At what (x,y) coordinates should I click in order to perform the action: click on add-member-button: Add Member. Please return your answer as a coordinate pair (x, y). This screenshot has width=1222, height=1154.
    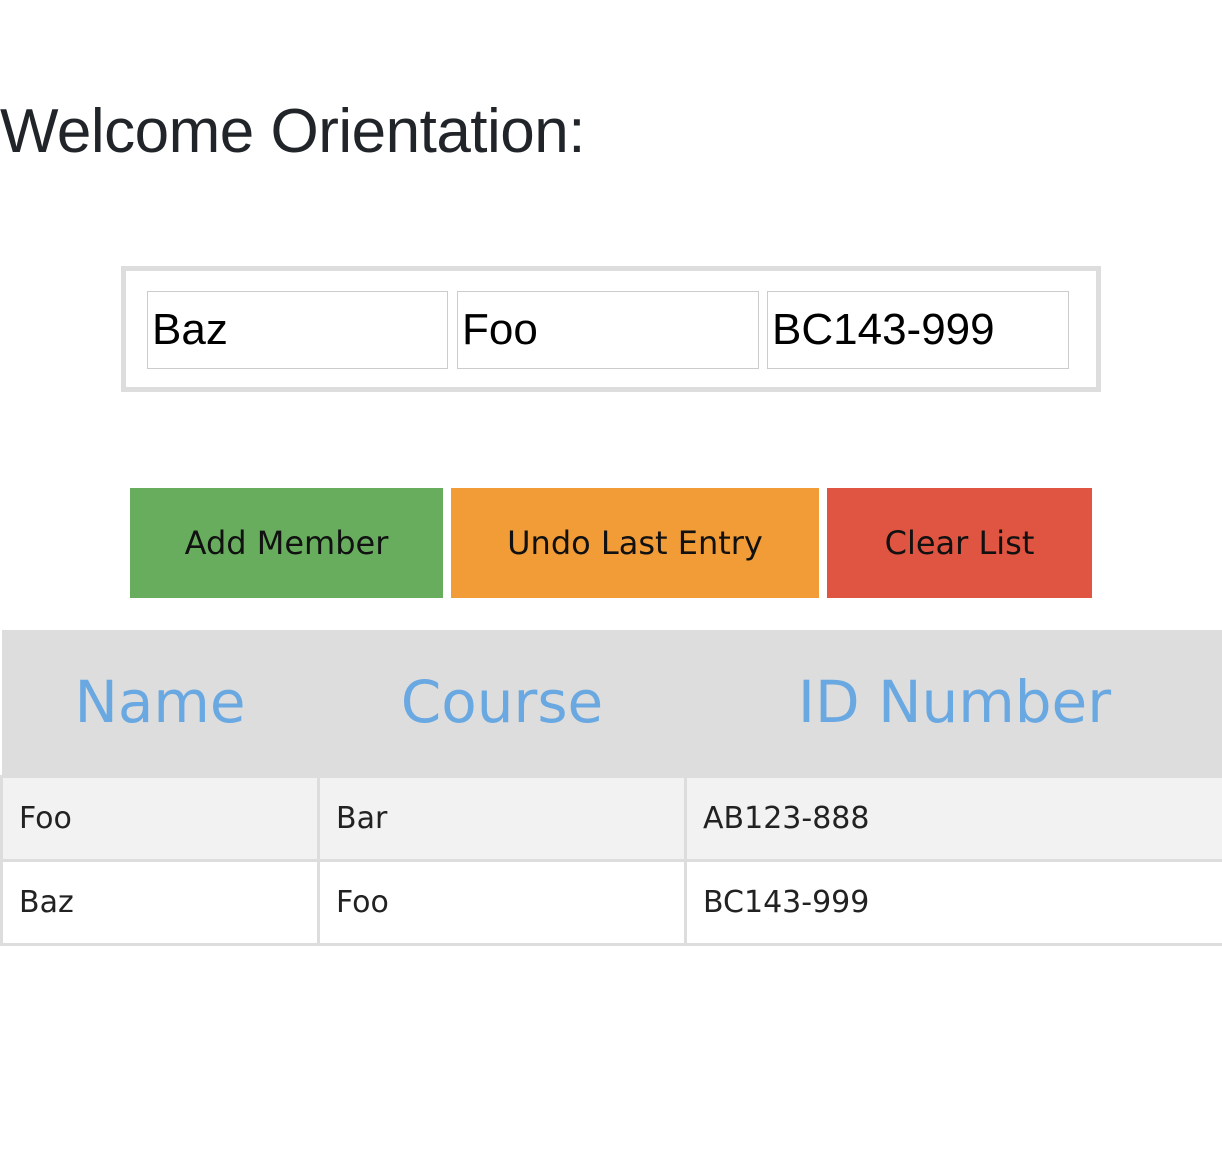
    Looking at the image, I should click on (286, 543).